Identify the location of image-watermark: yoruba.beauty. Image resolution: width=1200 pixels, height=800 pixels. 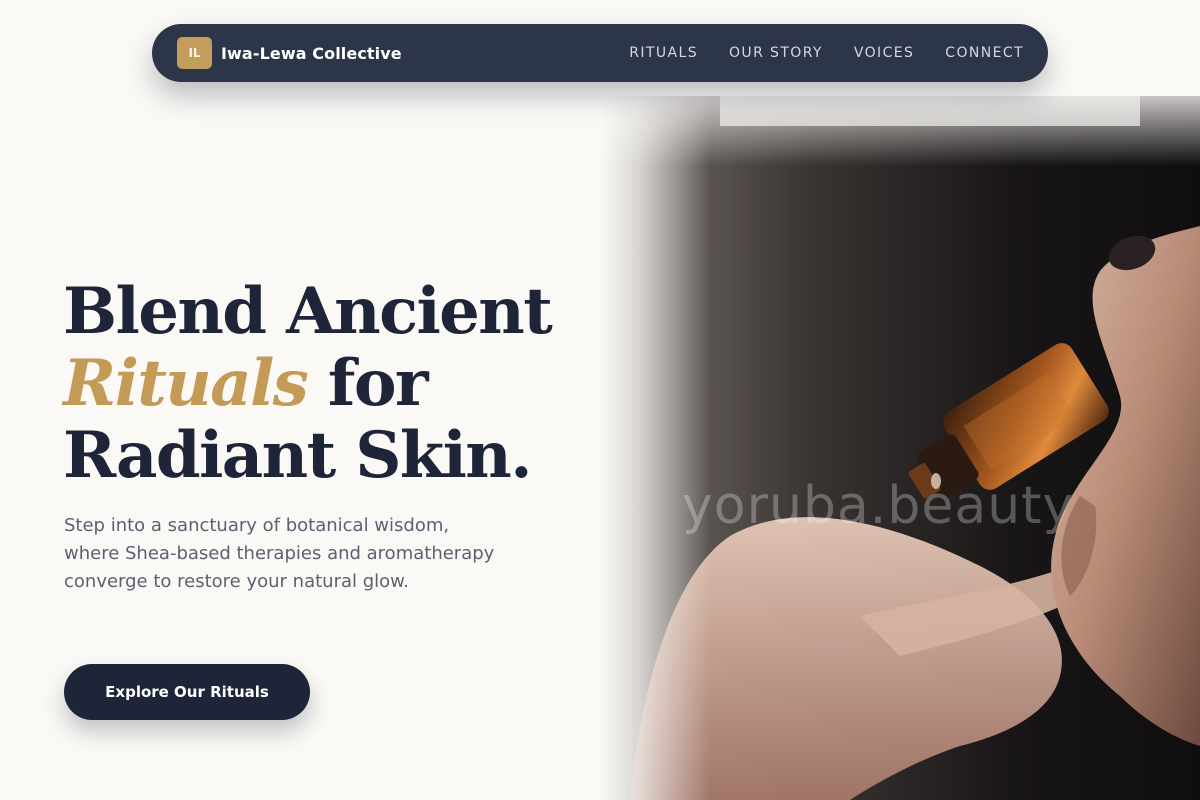
(878, 506).